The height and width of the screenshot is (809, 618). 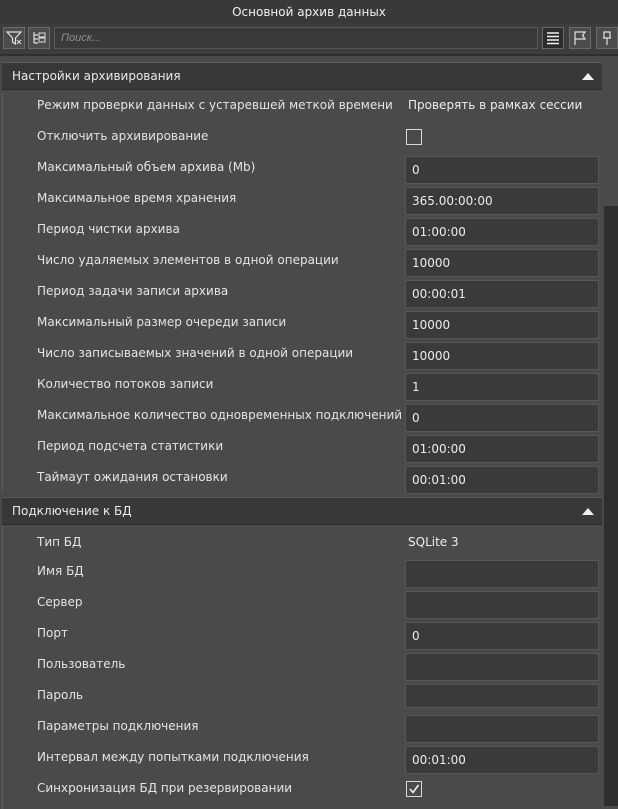 I want to click on property-row: Максимальное время хранения 365.00:00:00, so click(x=302, y=200).